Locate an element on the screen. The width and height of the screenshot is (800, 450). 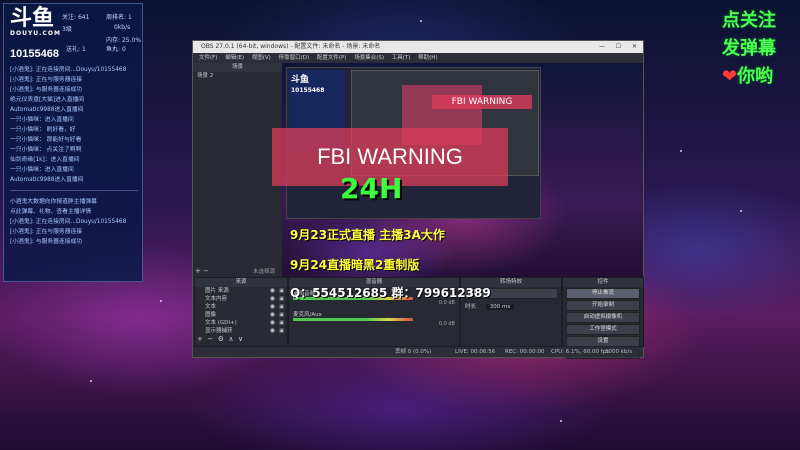
status-dropped: 丢帧 0 (0.0%) is located at coordinates (413, 352).